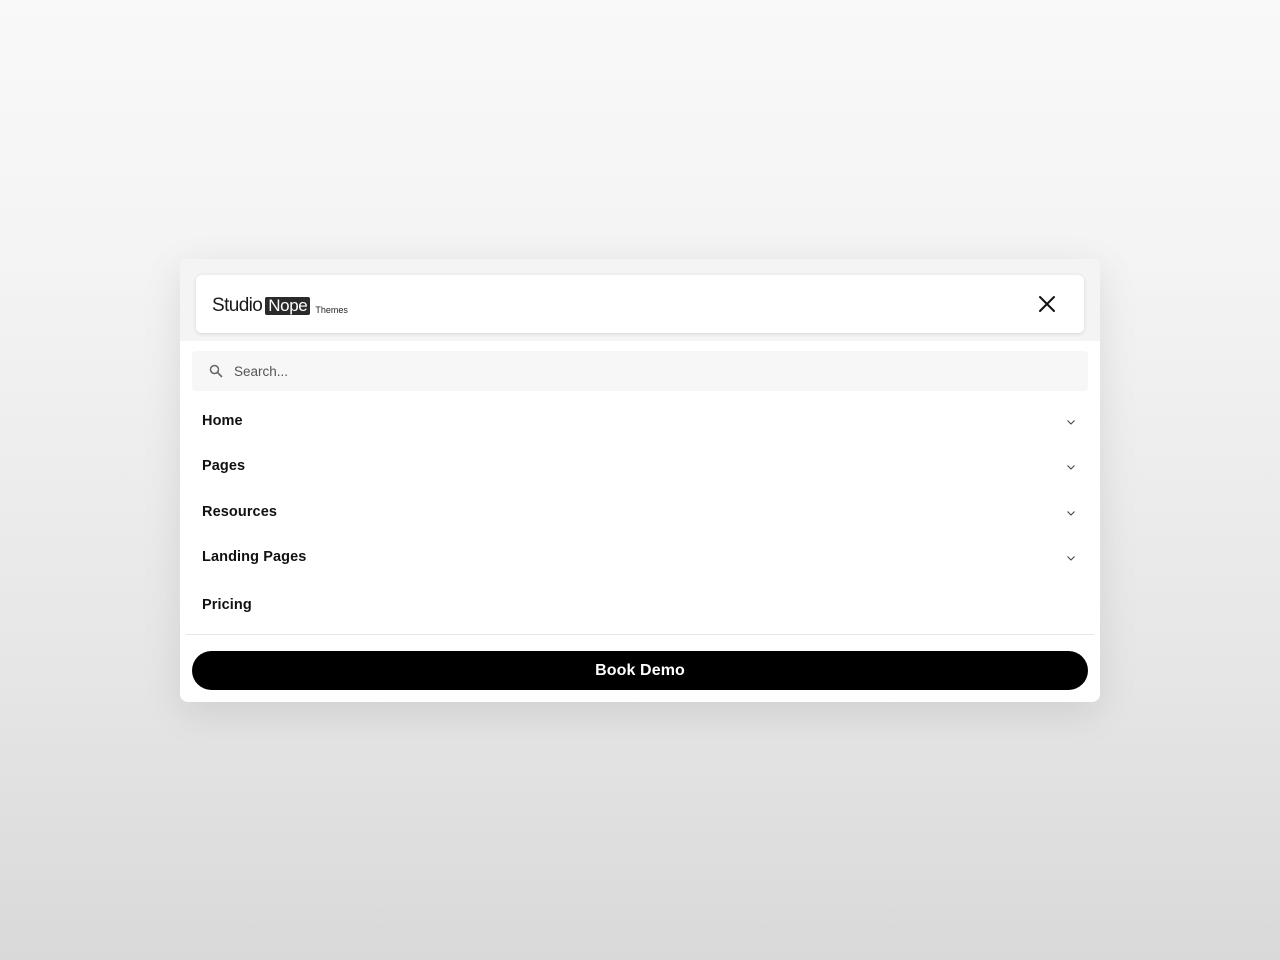 Image resolution: width=1280 pixels, height=960 pixels. I want to click on divider, so click(640, 634).